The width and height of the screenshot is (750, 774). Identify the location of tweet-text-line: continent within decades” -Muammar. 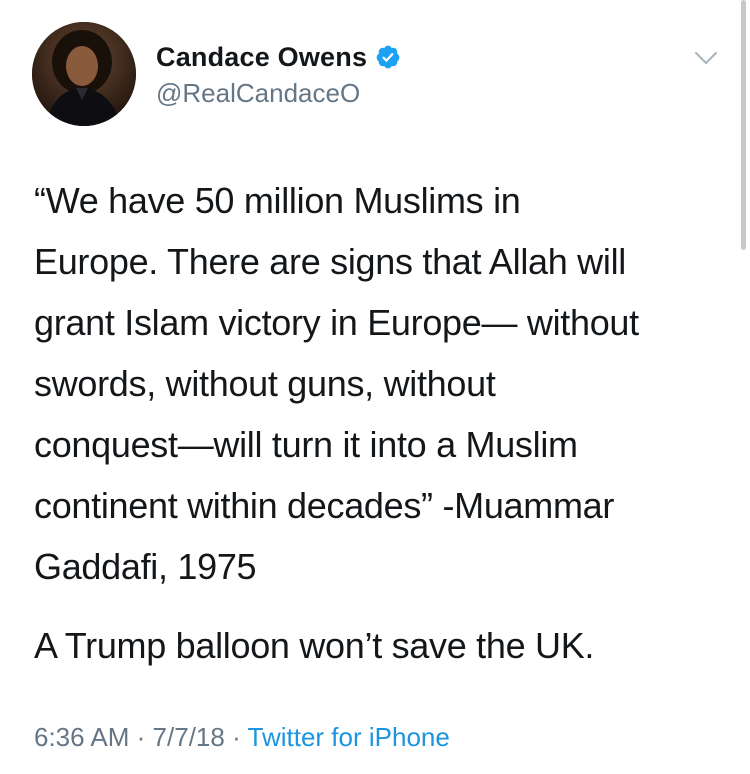
(324, 505).